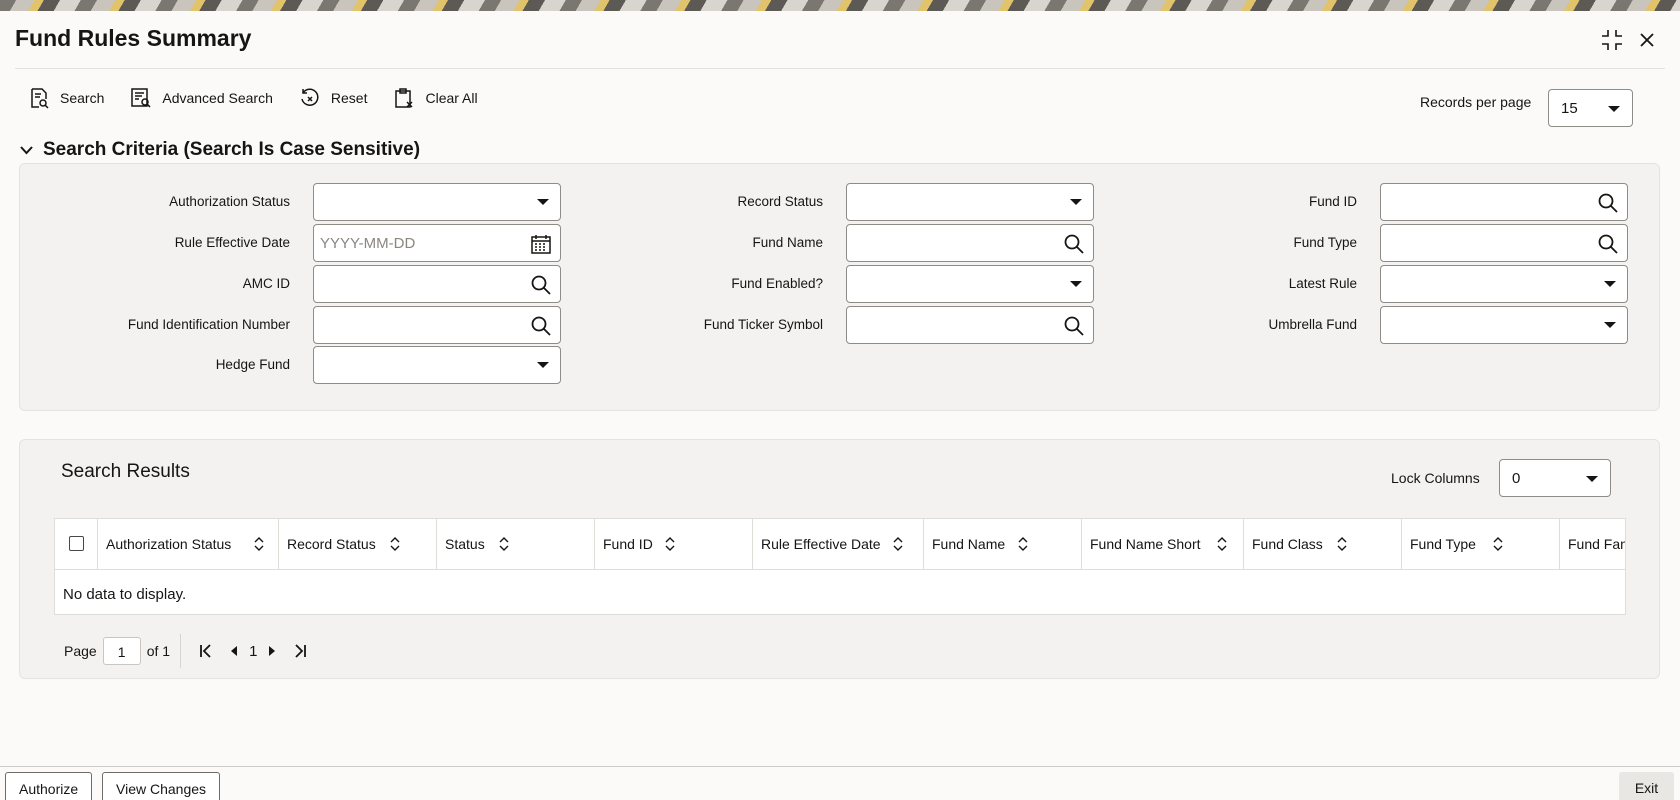 Image resolution: width=1680 pixels, height=800 pixels. Describe the element at coordinates (970, 202) in the screenshot. I see `record-status-select` at that location.